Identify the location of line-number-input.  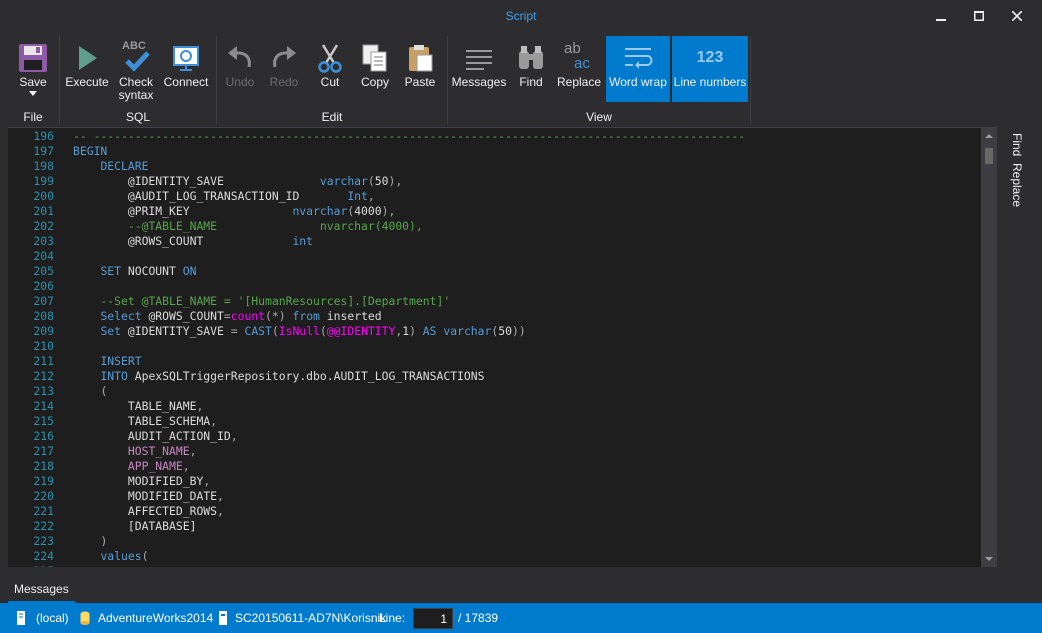
(433, 618).